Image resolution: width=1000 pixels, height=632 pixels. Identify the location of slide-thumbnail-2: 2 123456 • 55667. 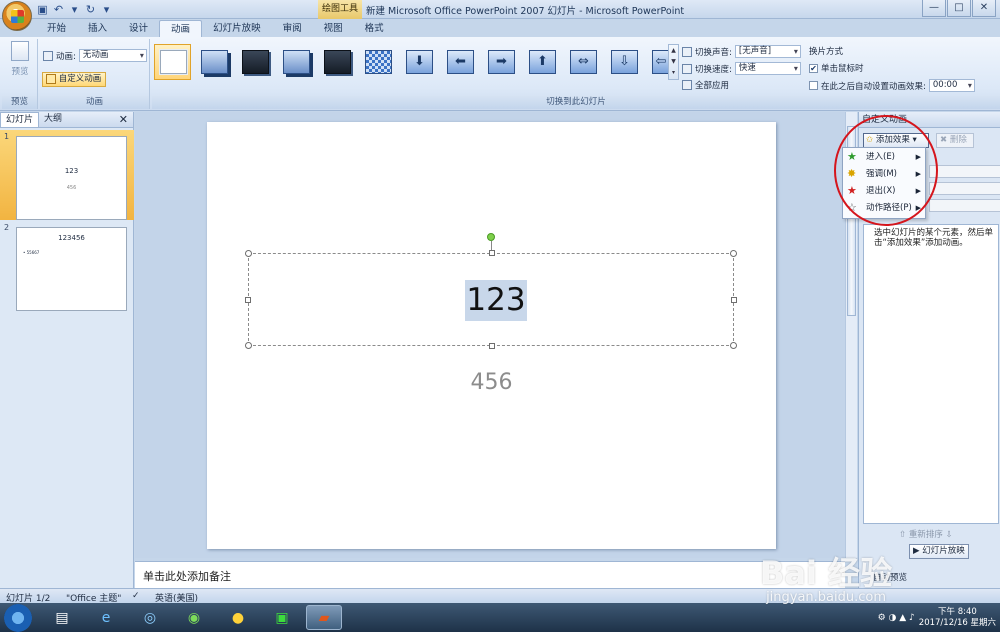
(67, 266).